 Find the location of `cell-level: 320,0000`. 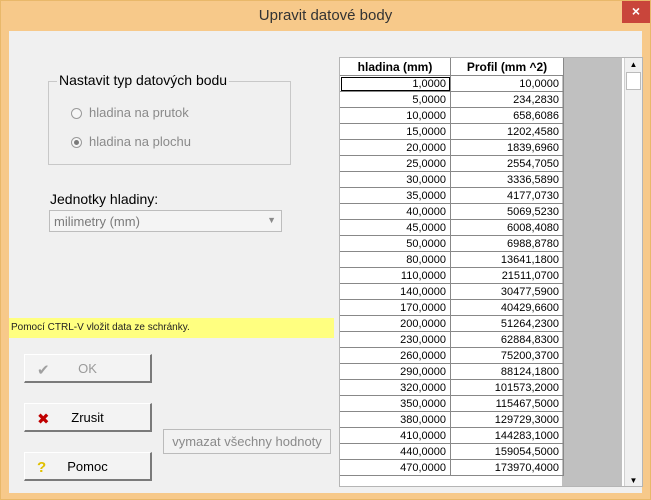

cell-level: 320,0000 is located at coordinates (395, 387).